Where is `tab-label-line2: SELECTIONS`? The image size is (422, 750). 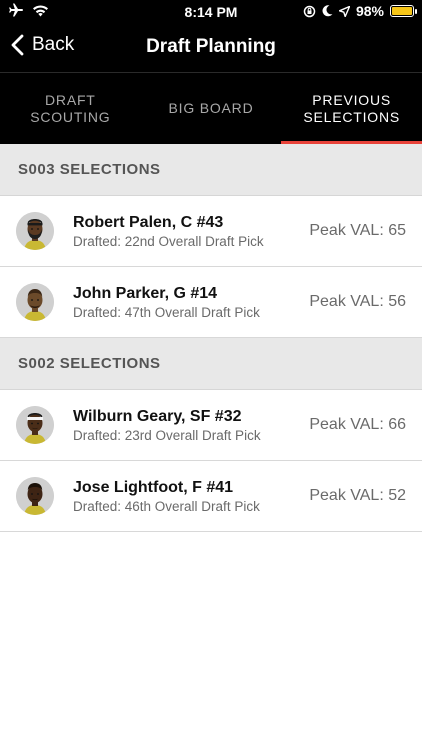
tab-label-line2: SELECTIONS is located at coordinates (352, 116).